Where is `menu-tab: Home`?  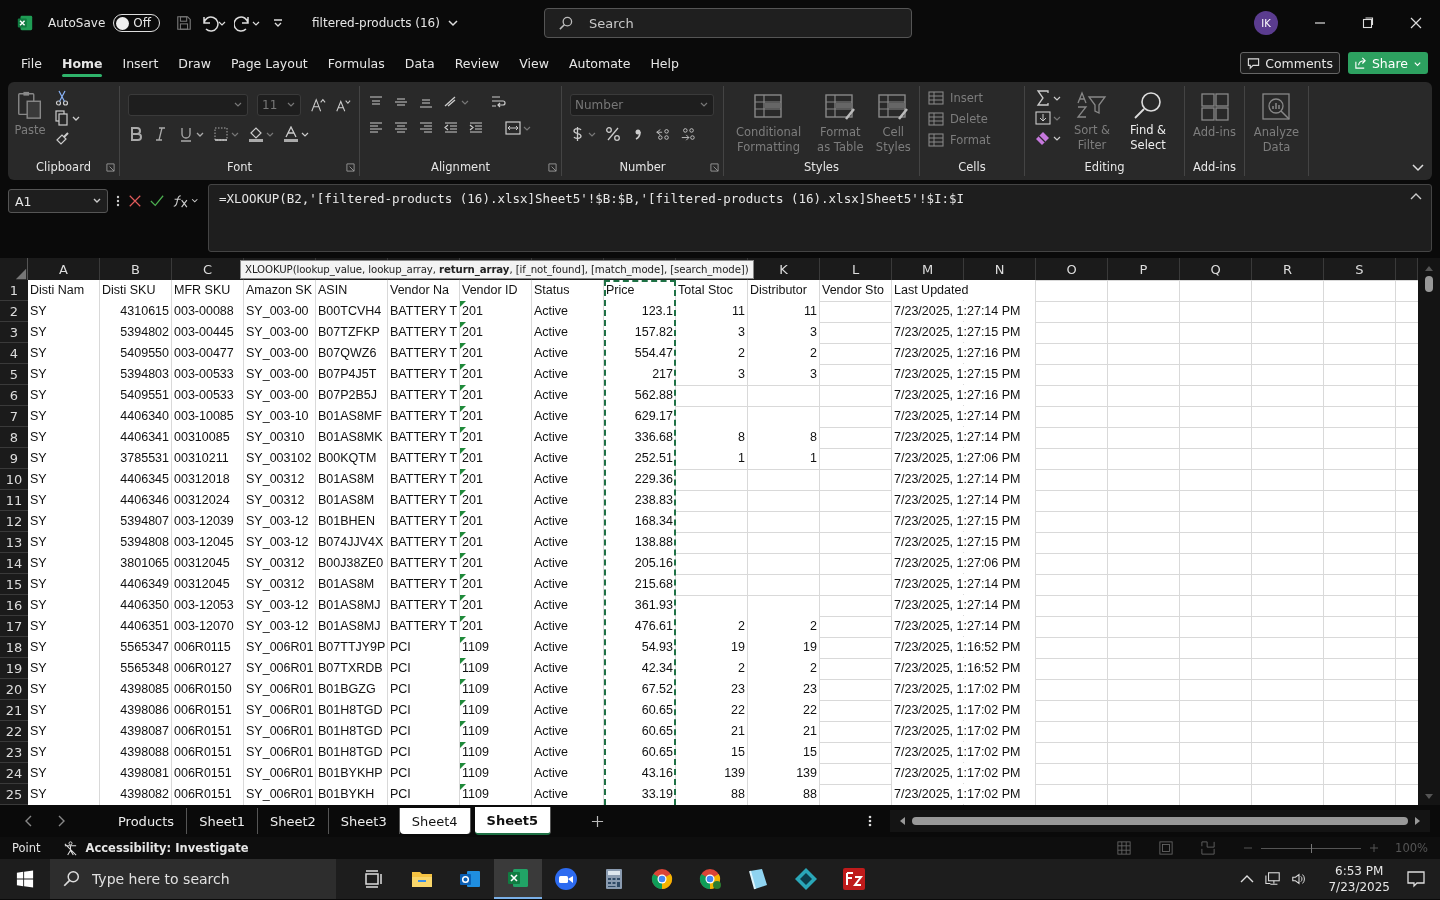
menu-tab: Home is located at coordinates (82, 63).